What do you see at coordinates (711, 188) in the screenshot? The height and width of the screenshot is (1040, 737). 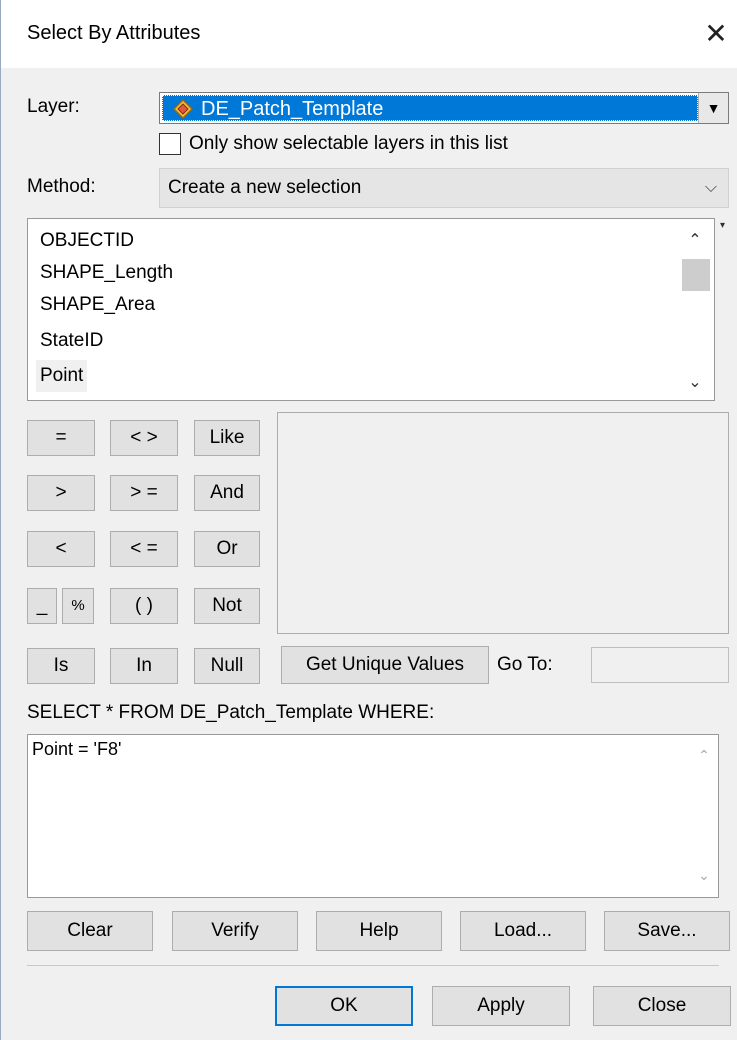 I see `chevron-down-icon: ⌵` at bounding box center [711, 188].